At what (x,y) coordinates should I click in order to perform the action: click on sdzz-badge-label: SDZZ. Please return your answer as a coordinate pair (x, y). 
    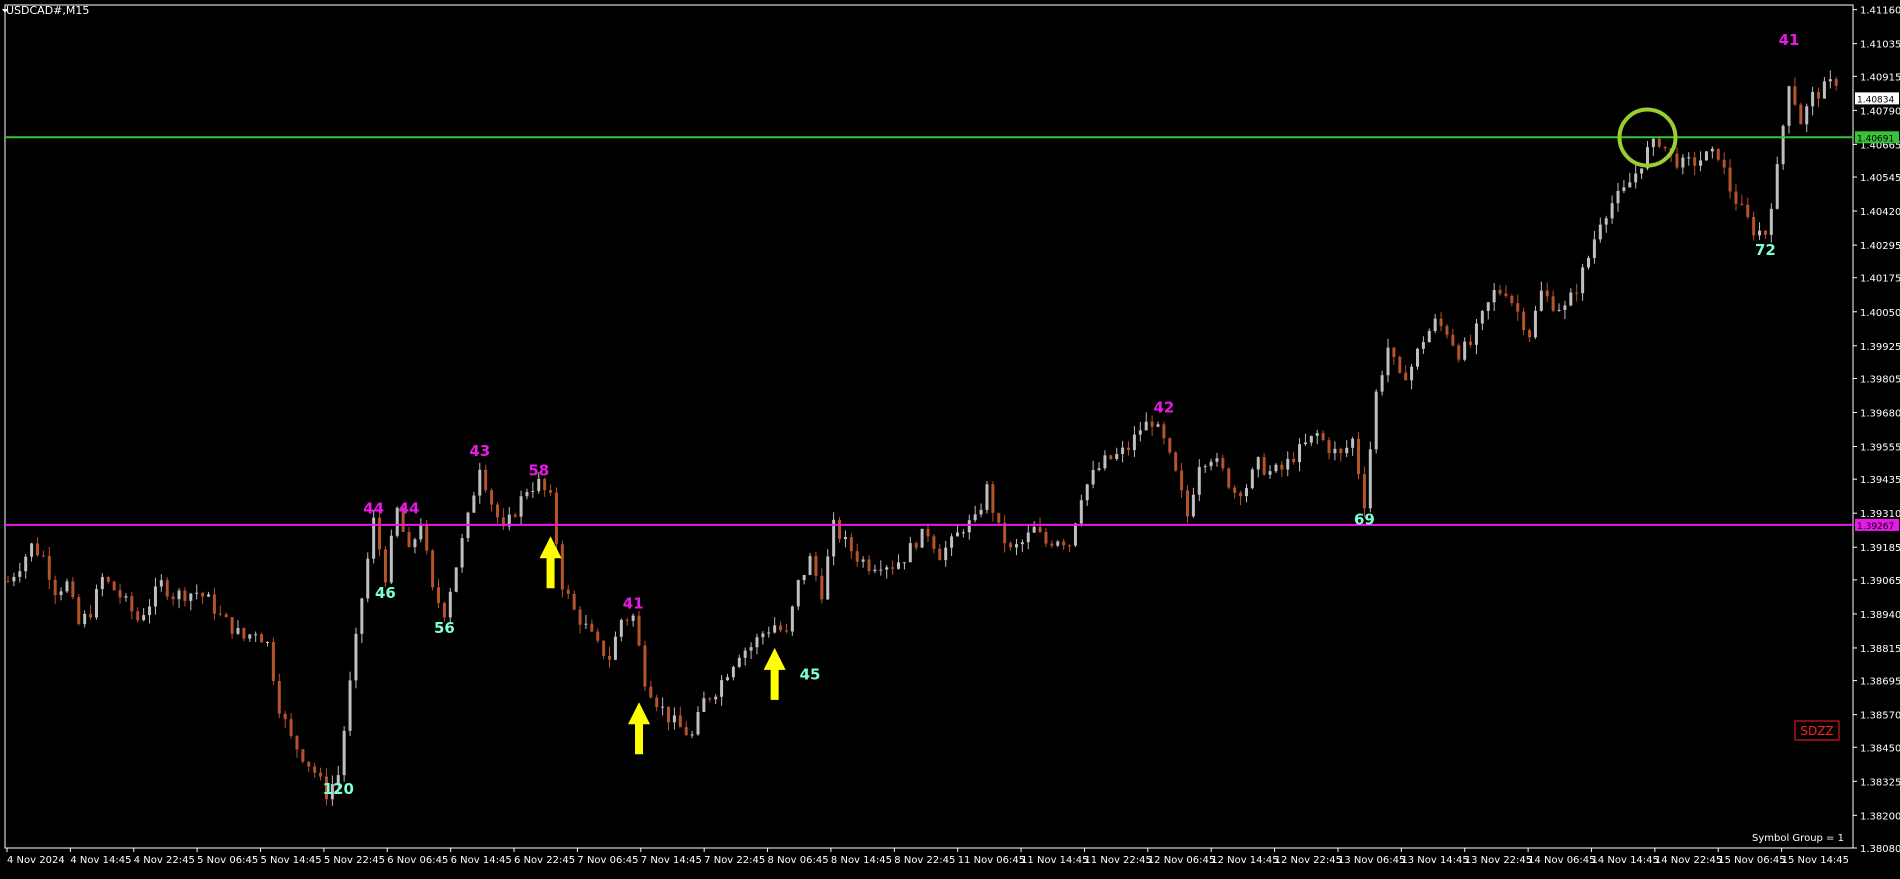
    Looking at the image, I should click on (1816, 731).